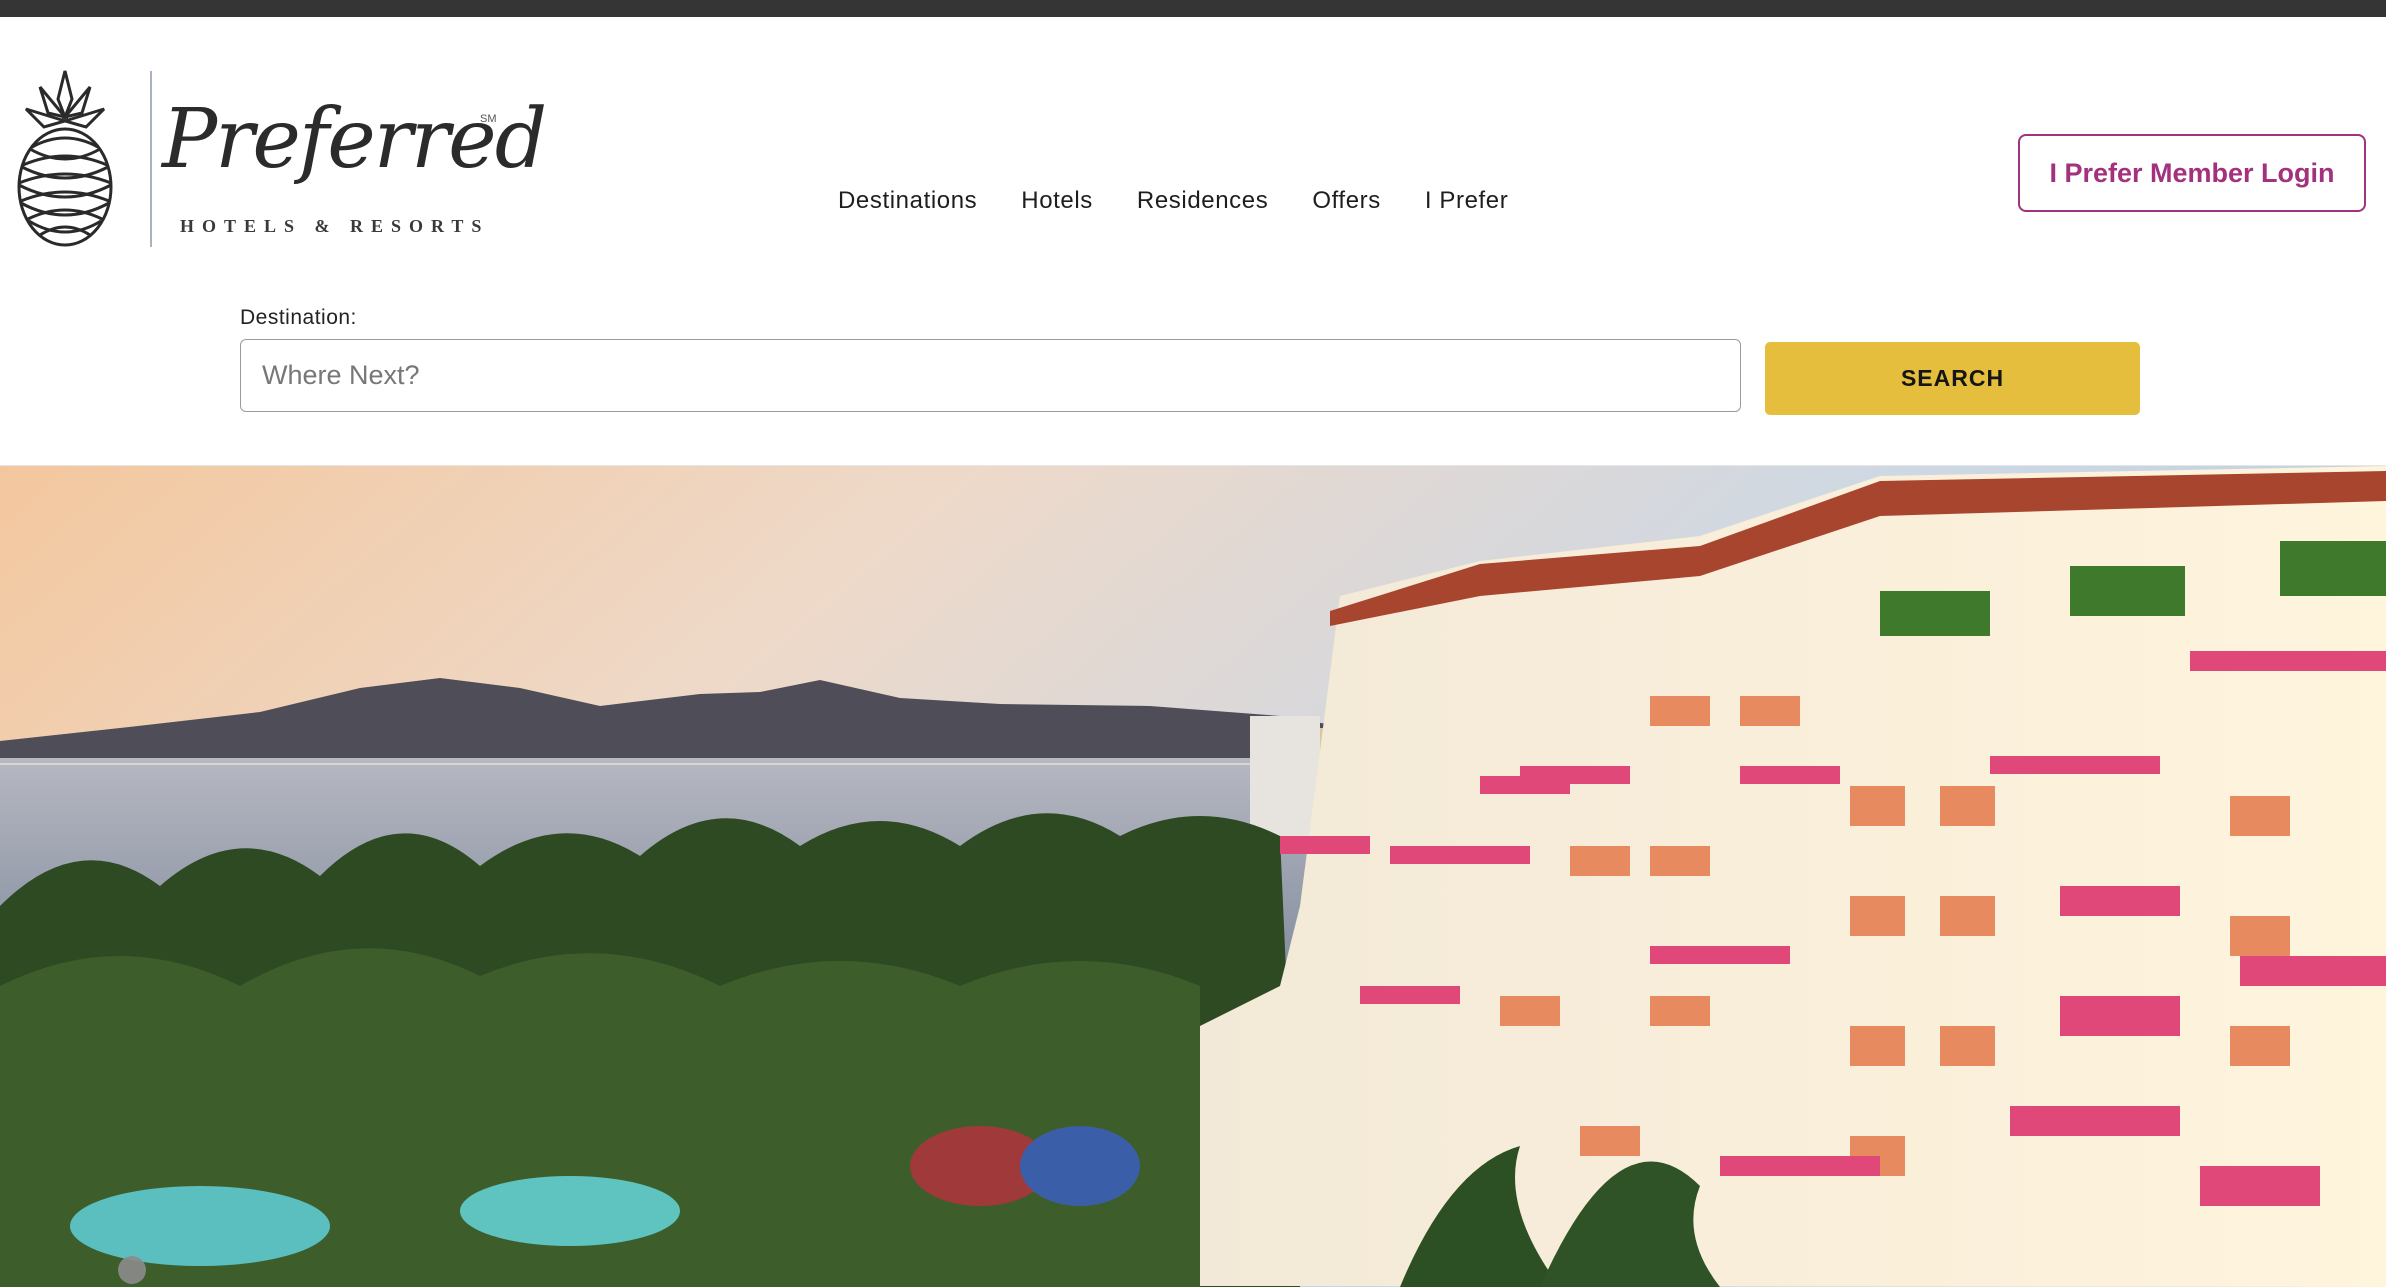 The width and height of the screenshot is (2386, 1287). I want to click on carousel-indicator, so click(132, 1270).